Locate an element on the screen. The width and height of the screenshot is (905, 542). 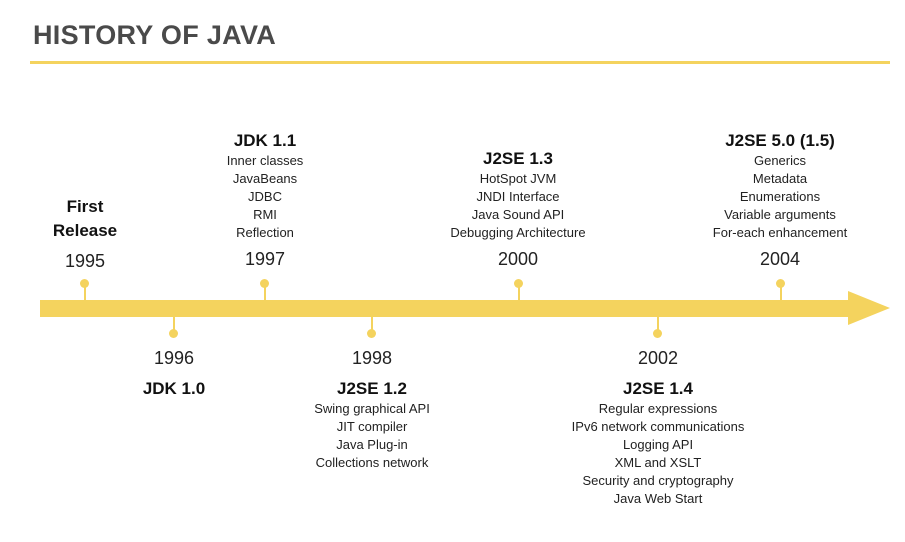
release-1996: 1996 JDK 1.0 is located at coordinates (174, 373).